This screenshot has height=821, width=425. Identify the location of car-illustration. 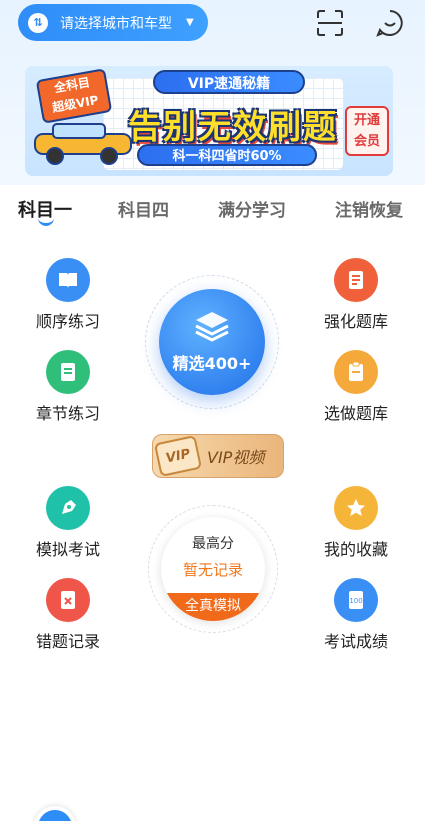
(83, 144).